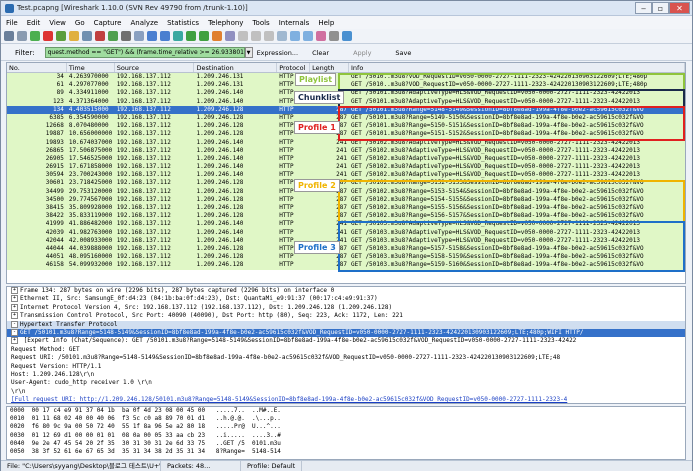 The image size is (693, 471). What do you see at coordinates (22, 36) in the screenshot?
I see `options-icon` at bounding box center [22, 36].